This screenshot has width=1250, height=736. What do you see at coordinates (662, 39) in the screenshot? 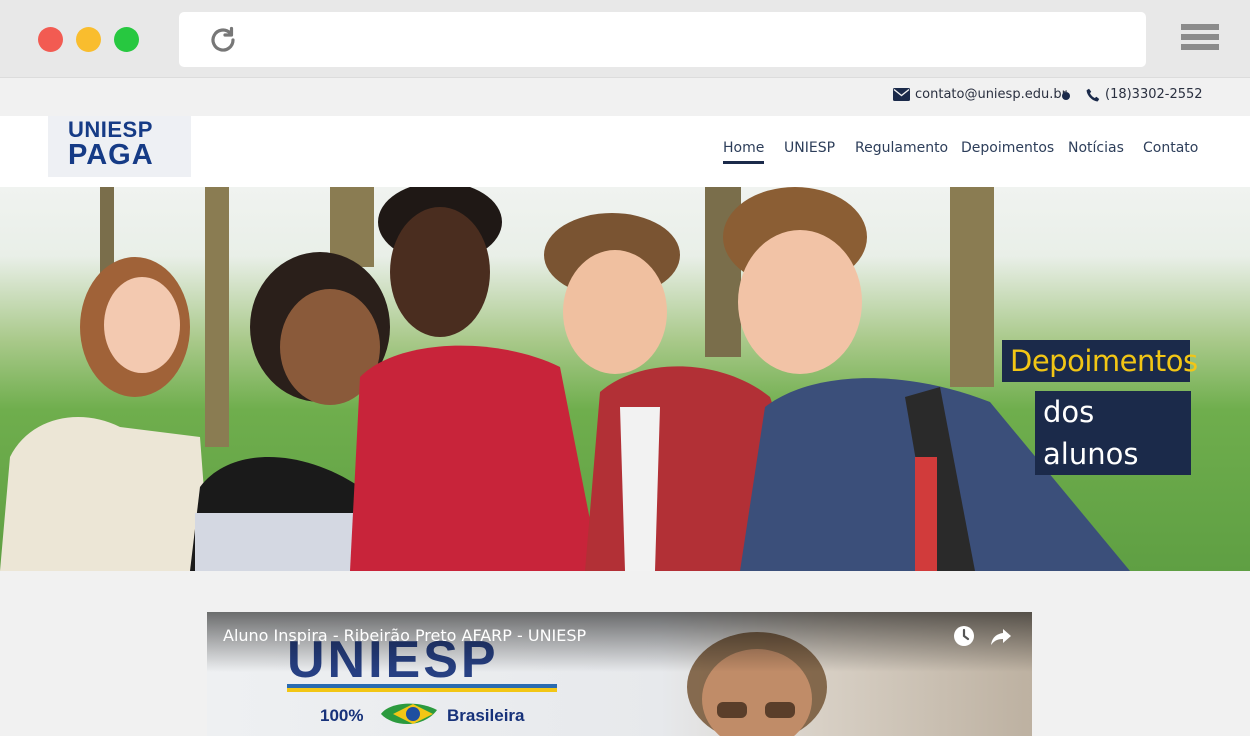
I see `address-bar` at bounding box center [662, 39].